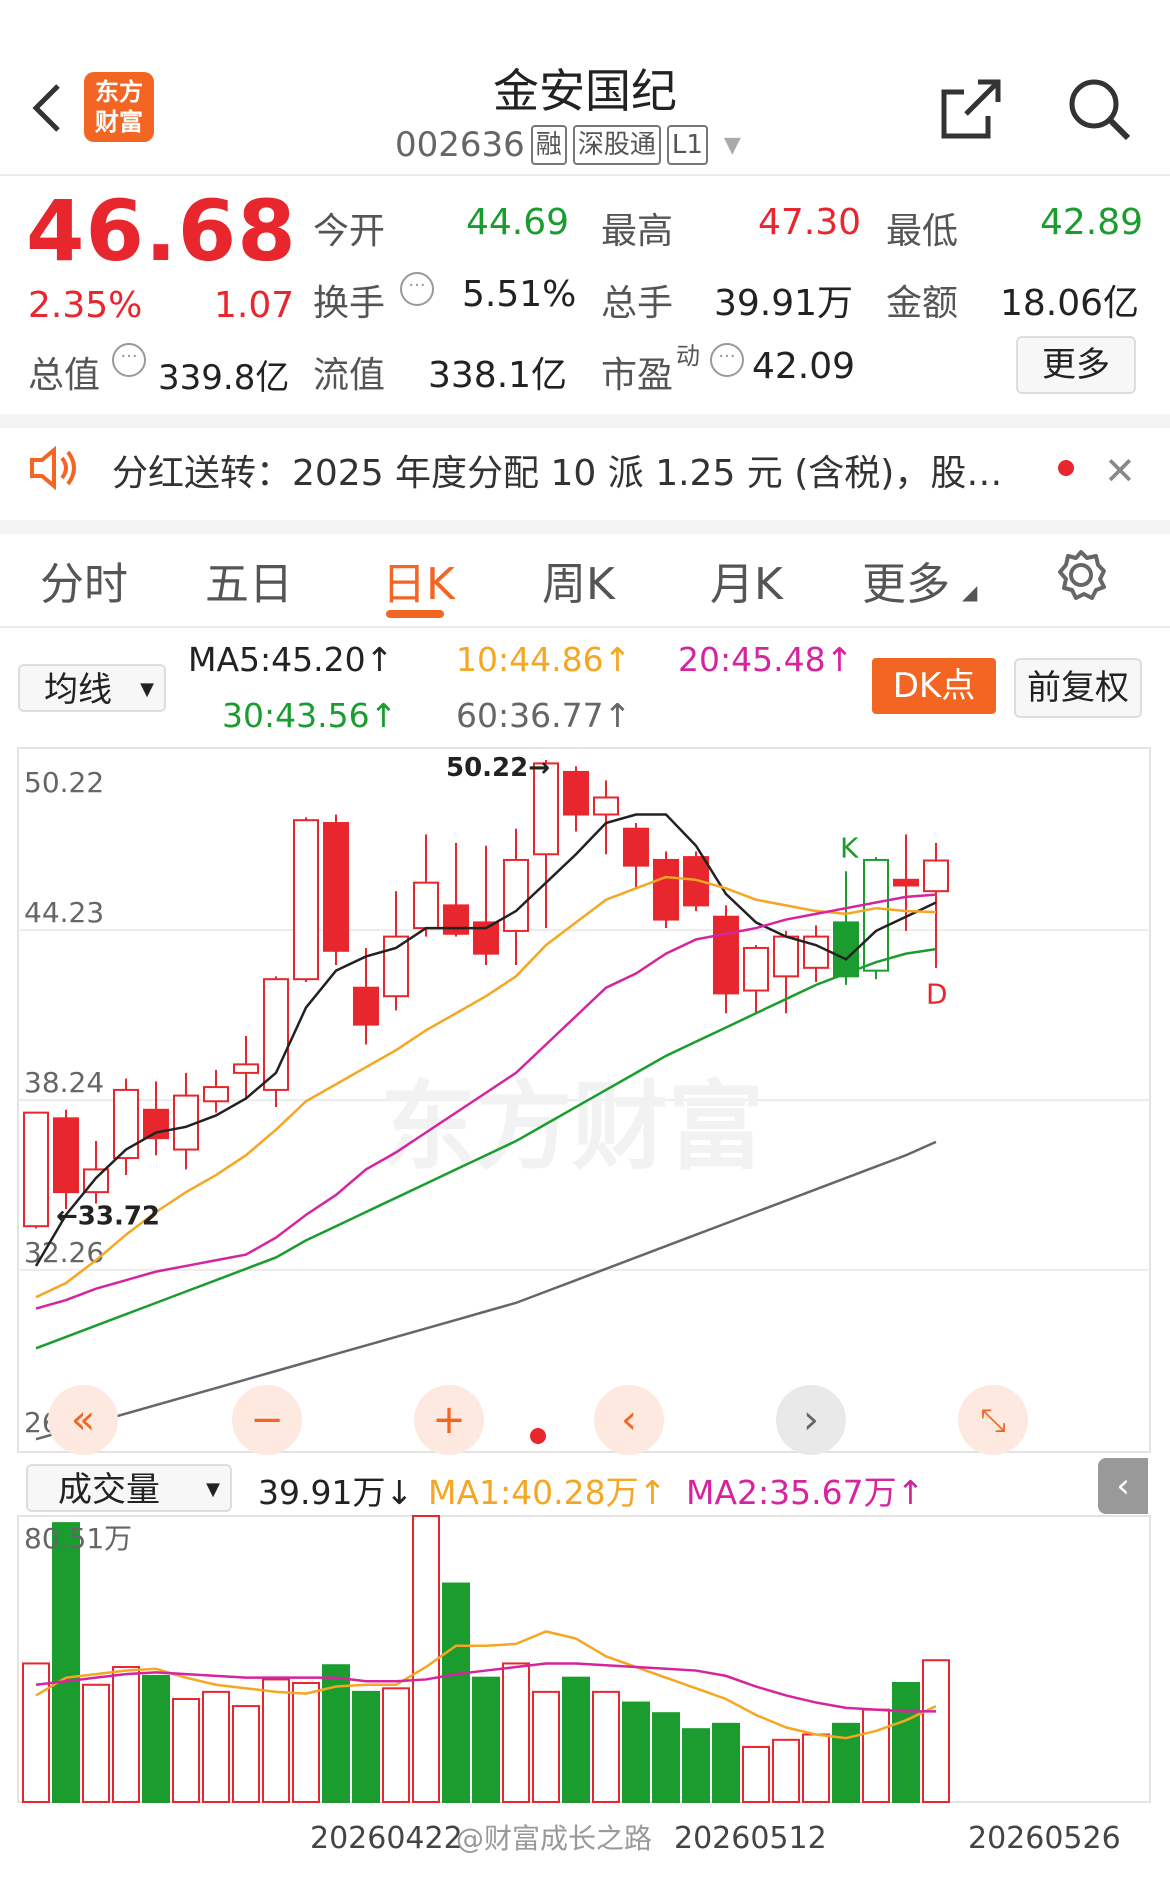 The height and width of the screenshot is (1883, 1170). What do you see at coordinates (498, 375) in the screenshot?
I see `float-value: 338.1亿` at bounding box center [498, 375].